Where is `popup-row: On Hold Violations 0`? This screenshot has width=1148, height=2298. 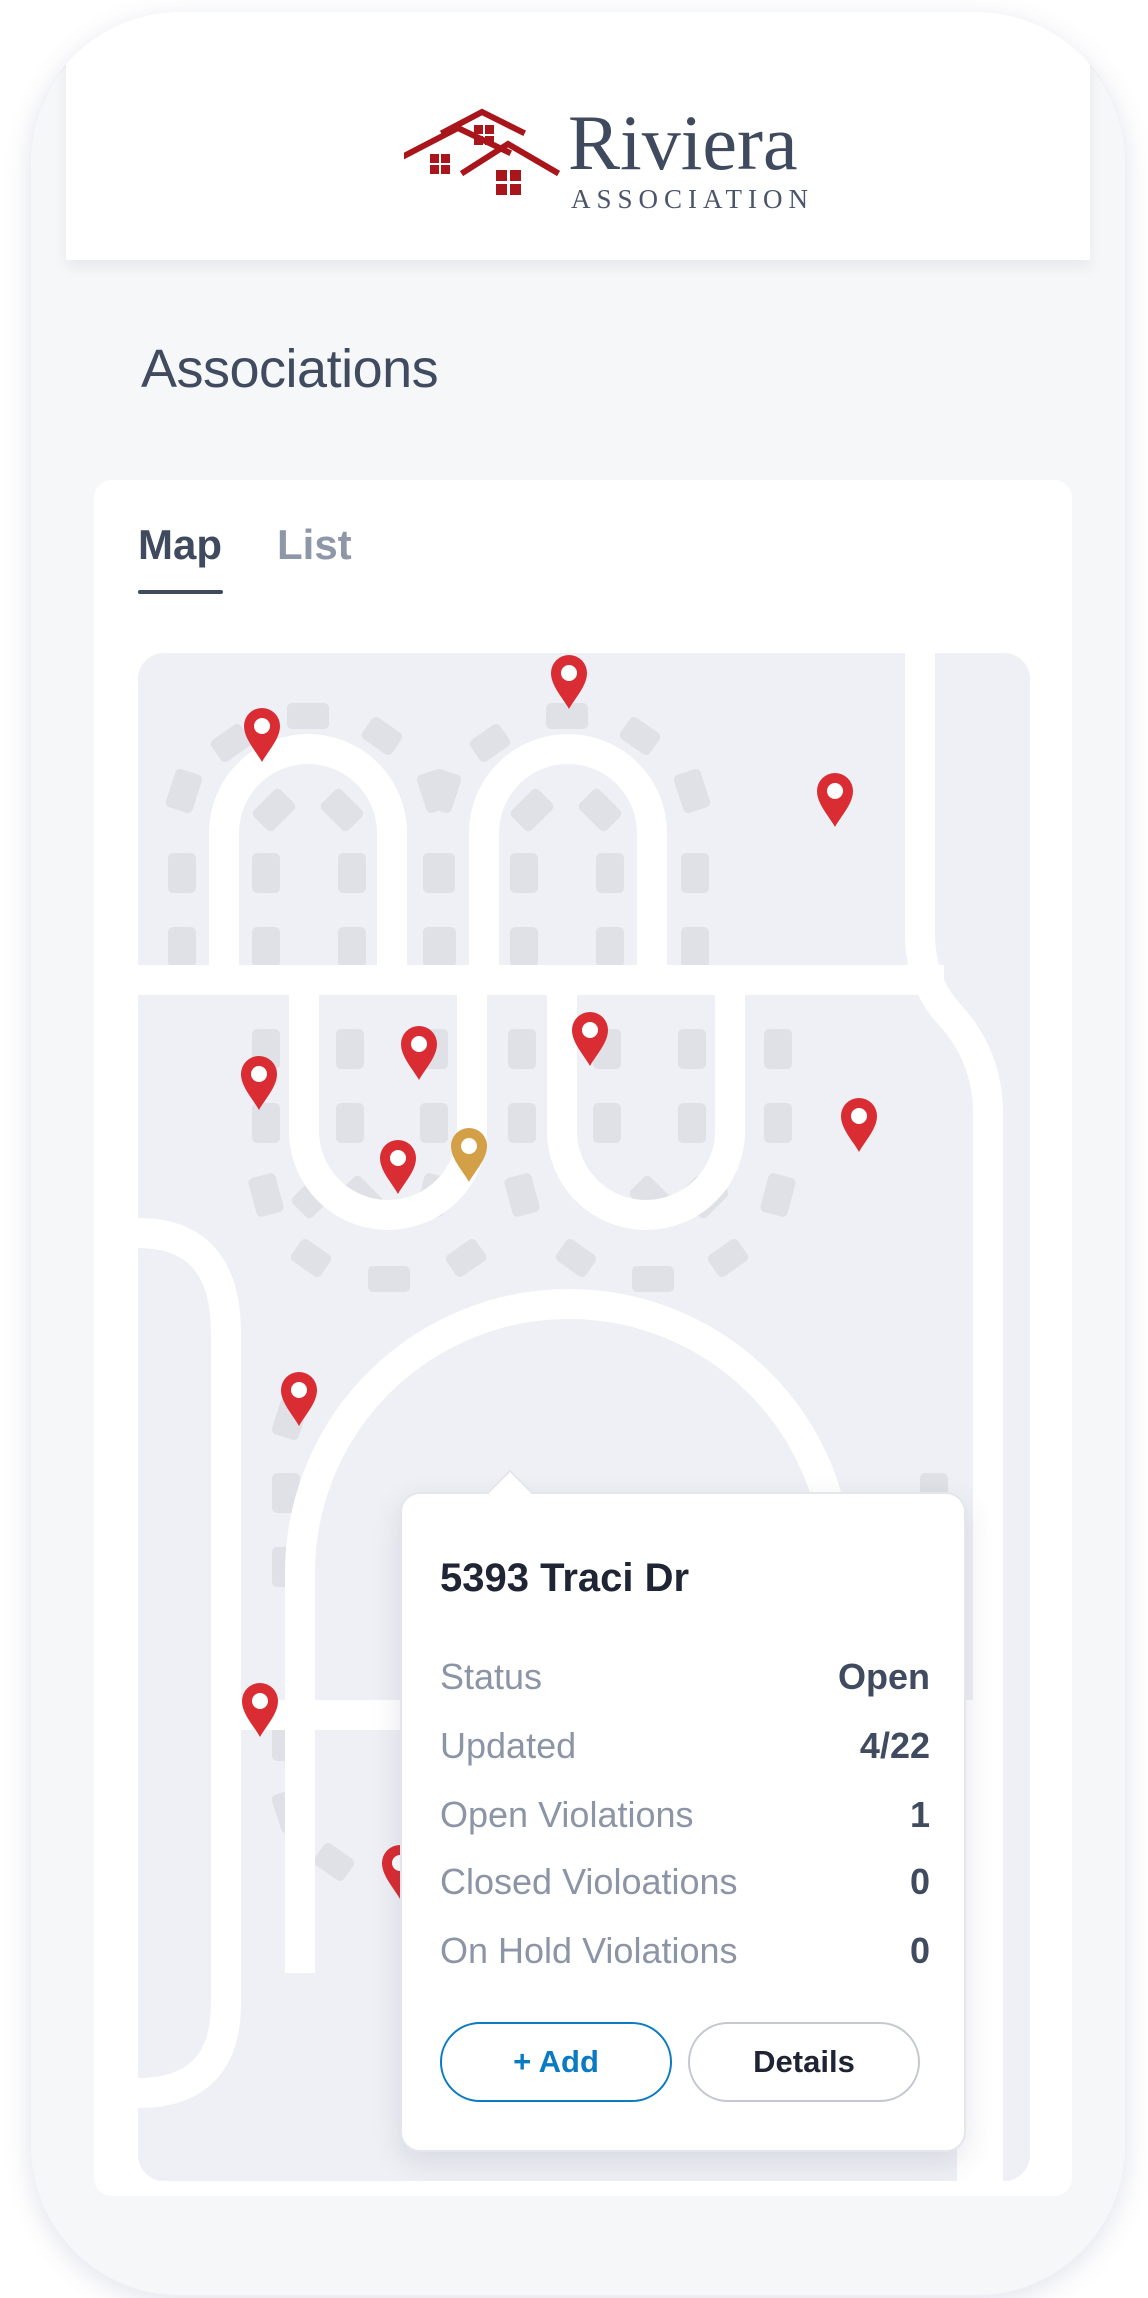
popup-row: On Hold Violations 0 is located at coordinates (685, 1953).